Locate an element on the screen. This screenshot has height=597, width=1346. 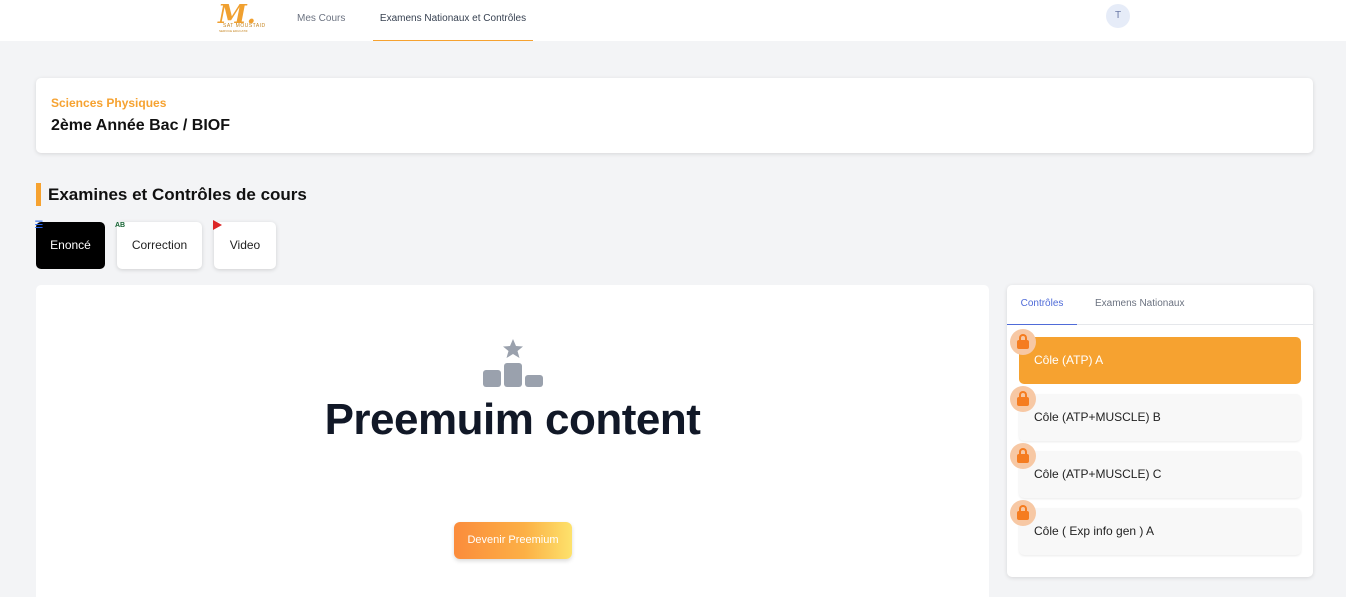
tab-correction: AB Correction is located at coordinates (158, 245).